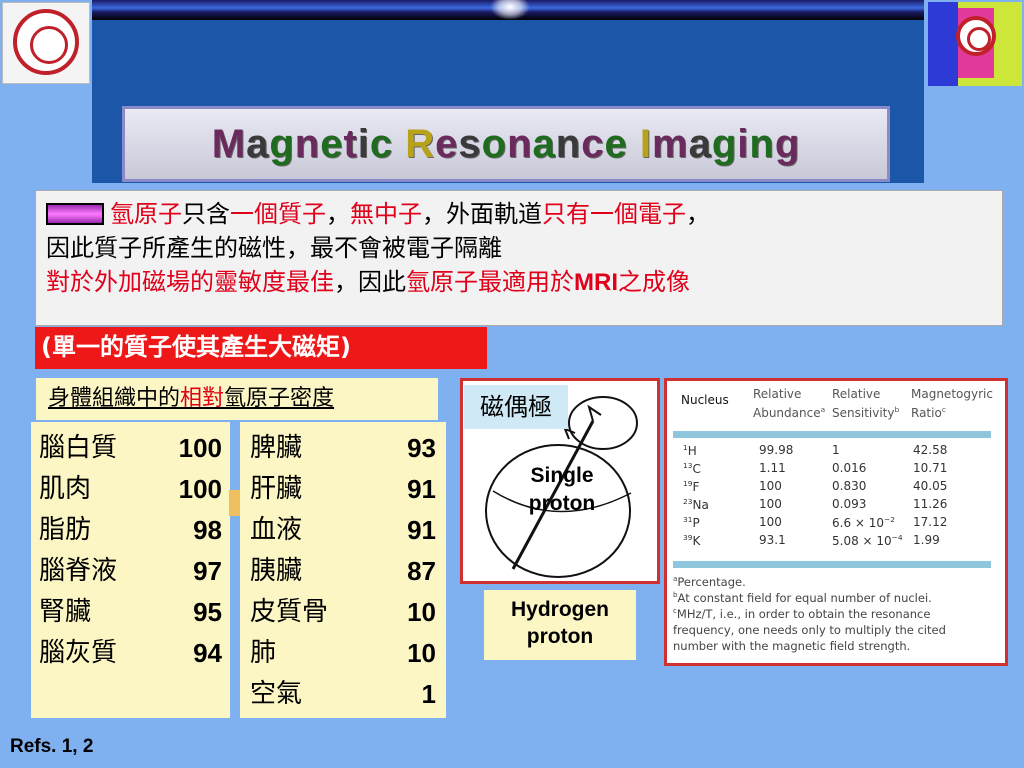 This screenshot has height=768, width=1024. I want to click on density-heading-text: 氫原子密度, so click(279, 398).